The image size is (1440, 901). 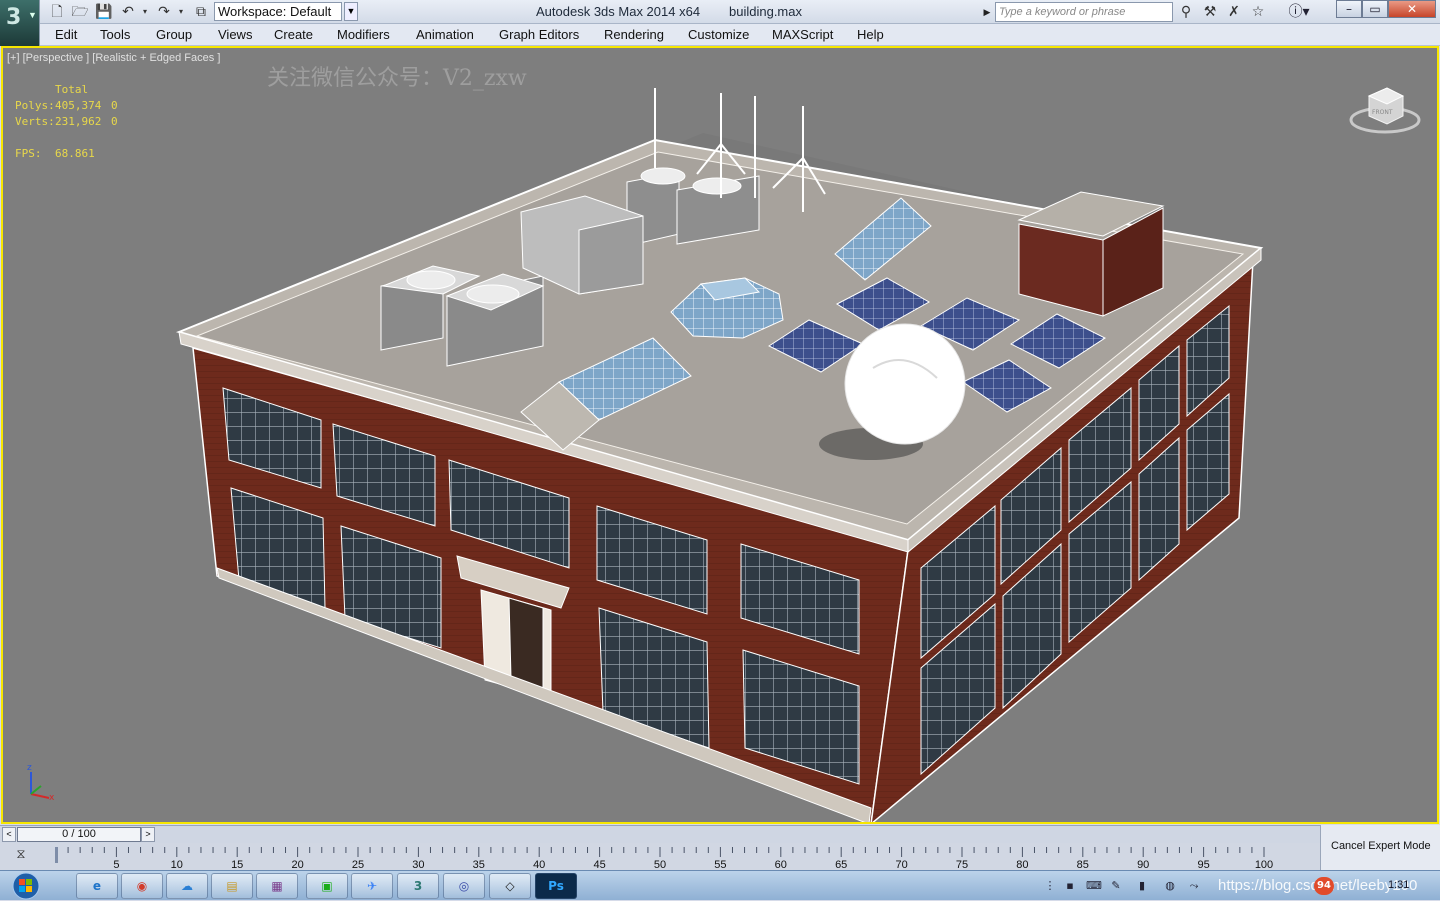 What do you see at coordinates (115, 34) in the screenshot?
I see `menu-tools: Tools` at bounding box center [115, 34].